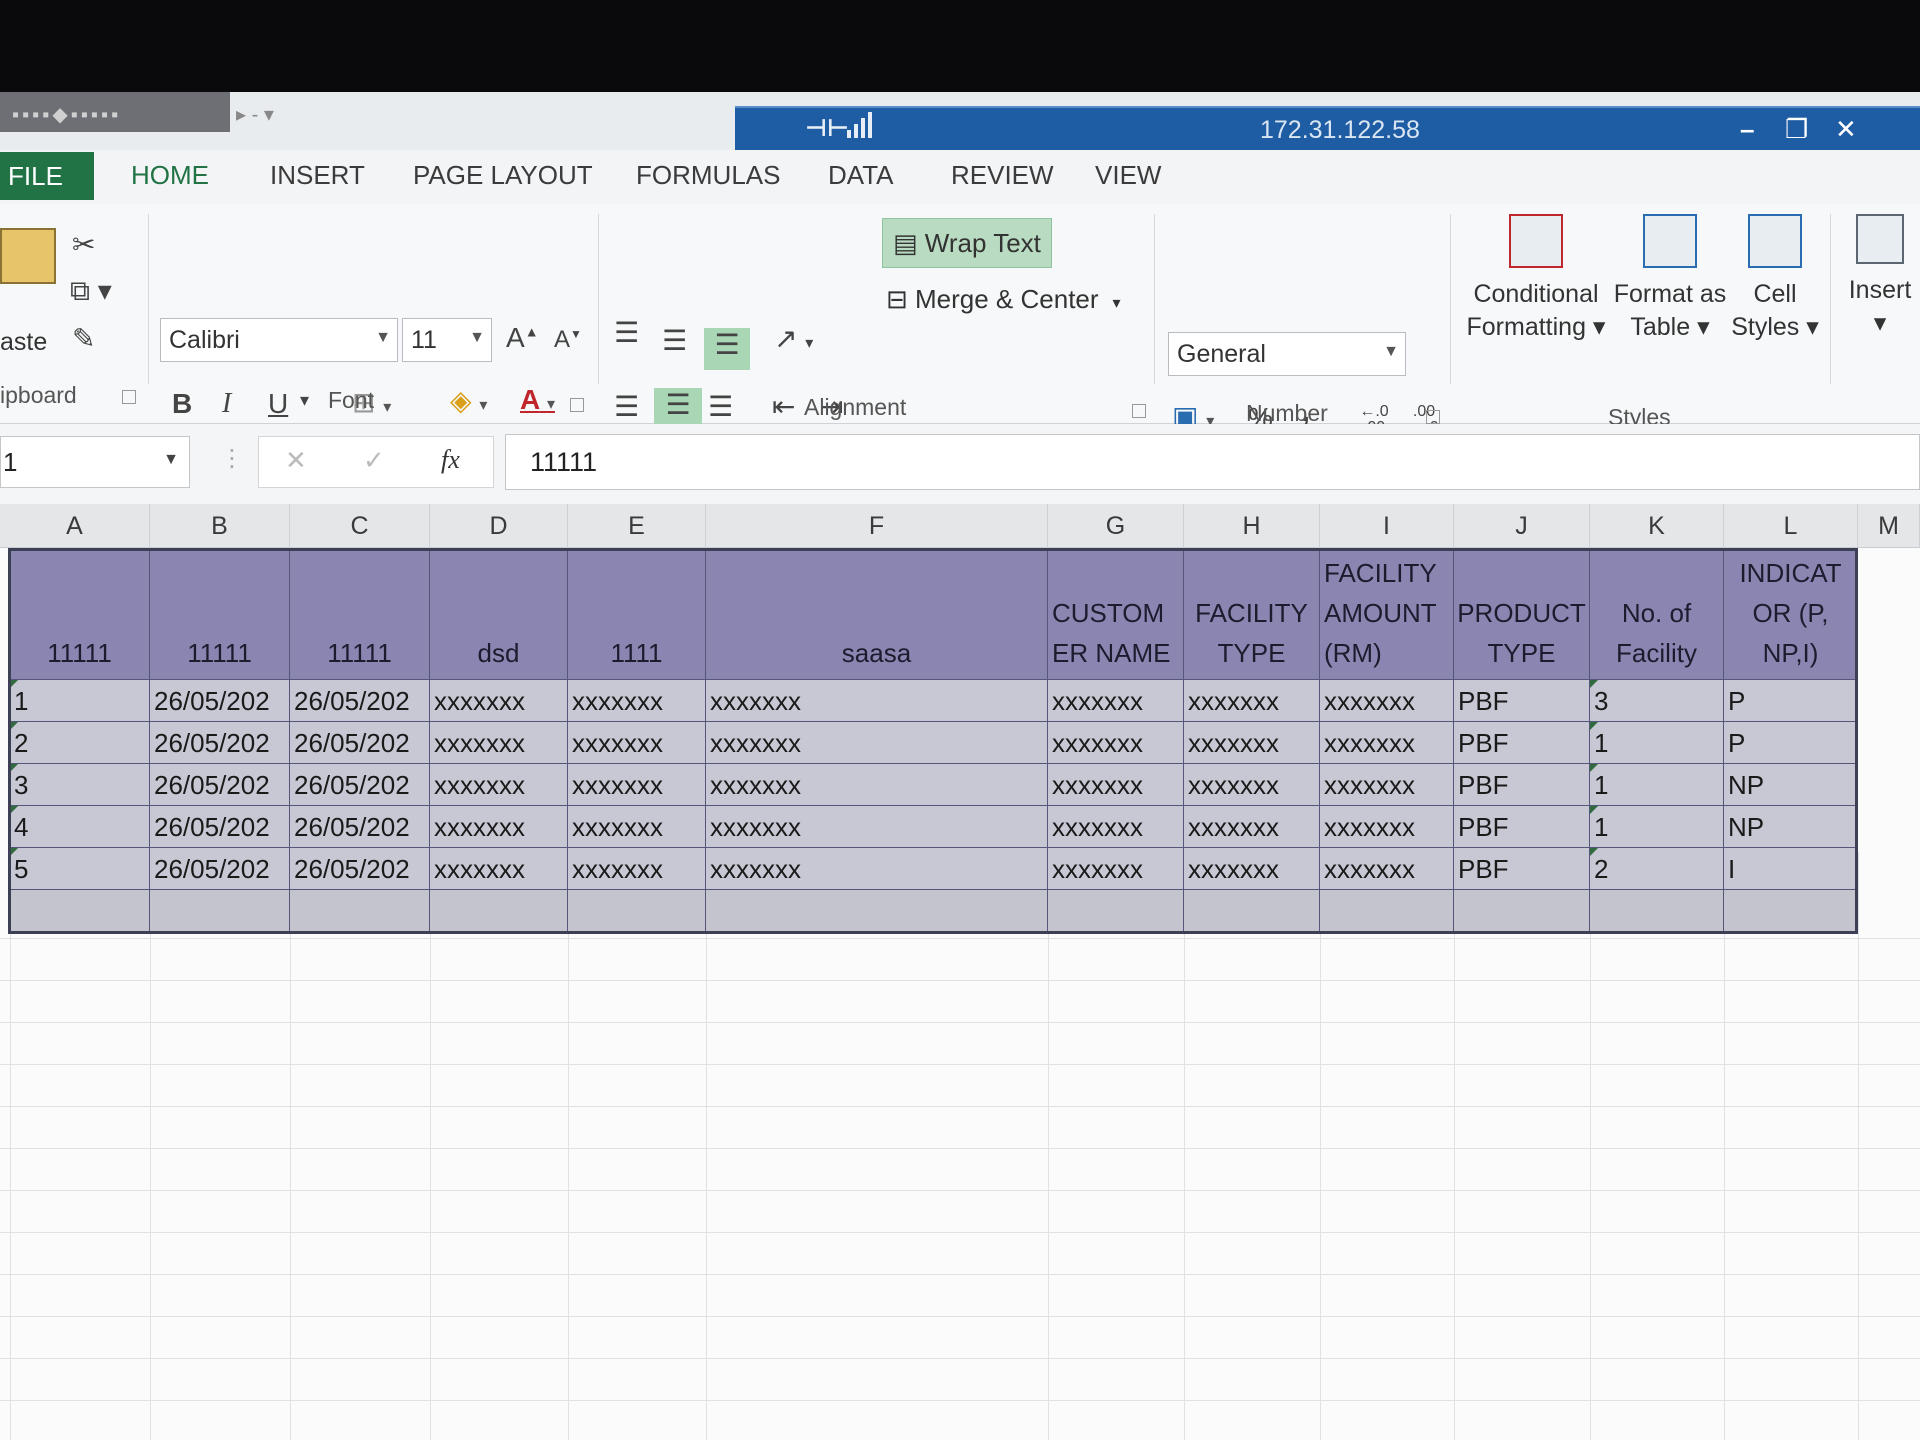  I want to click on table-cell: NP, so click(1791, 785).